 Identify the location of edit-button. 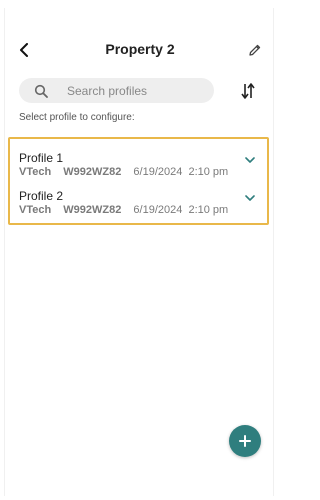
(255, 50).